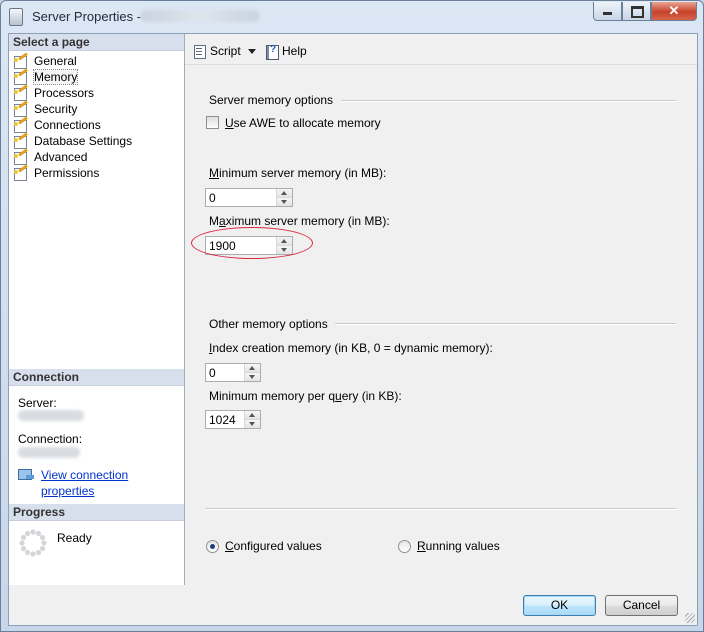 The height and width of the screenshot is (632, 704). I want to click on other-memory-divider, so click(505, 324).